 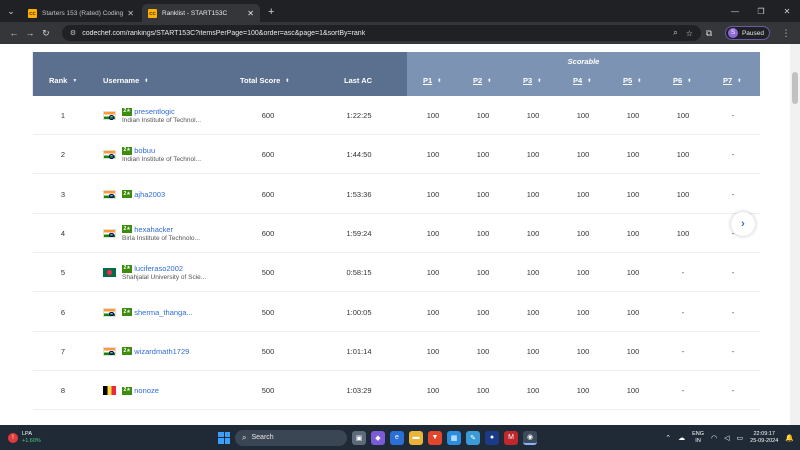 What do you see at coordinates (416, 437) in the screenshot?
I see `file-explorer-icon: ▬` at bounding box center [416, 437].